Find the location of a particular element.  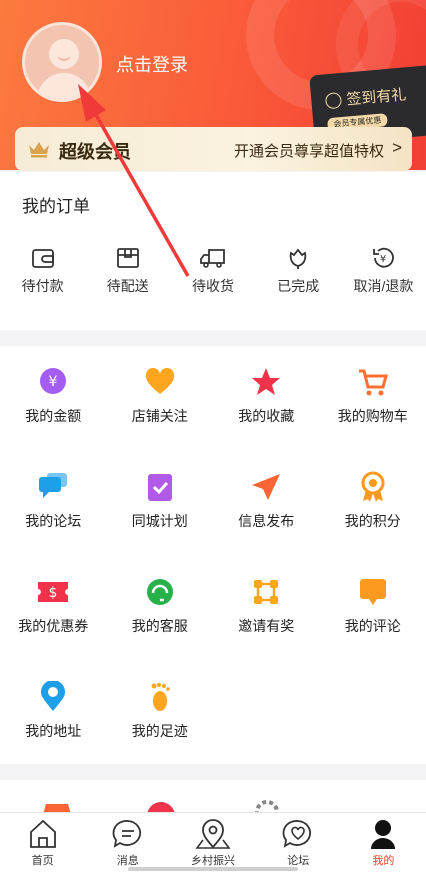

my-cart: 我的购物车 is located at coordinates (373, 396).